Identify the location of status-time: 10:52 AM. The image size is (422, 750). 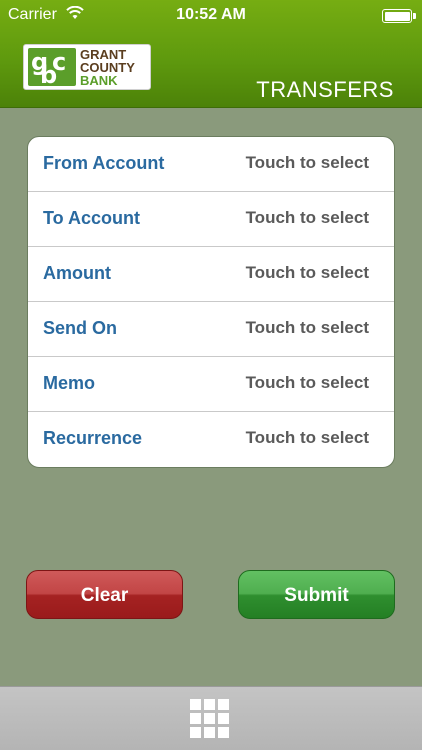
(211, 14).